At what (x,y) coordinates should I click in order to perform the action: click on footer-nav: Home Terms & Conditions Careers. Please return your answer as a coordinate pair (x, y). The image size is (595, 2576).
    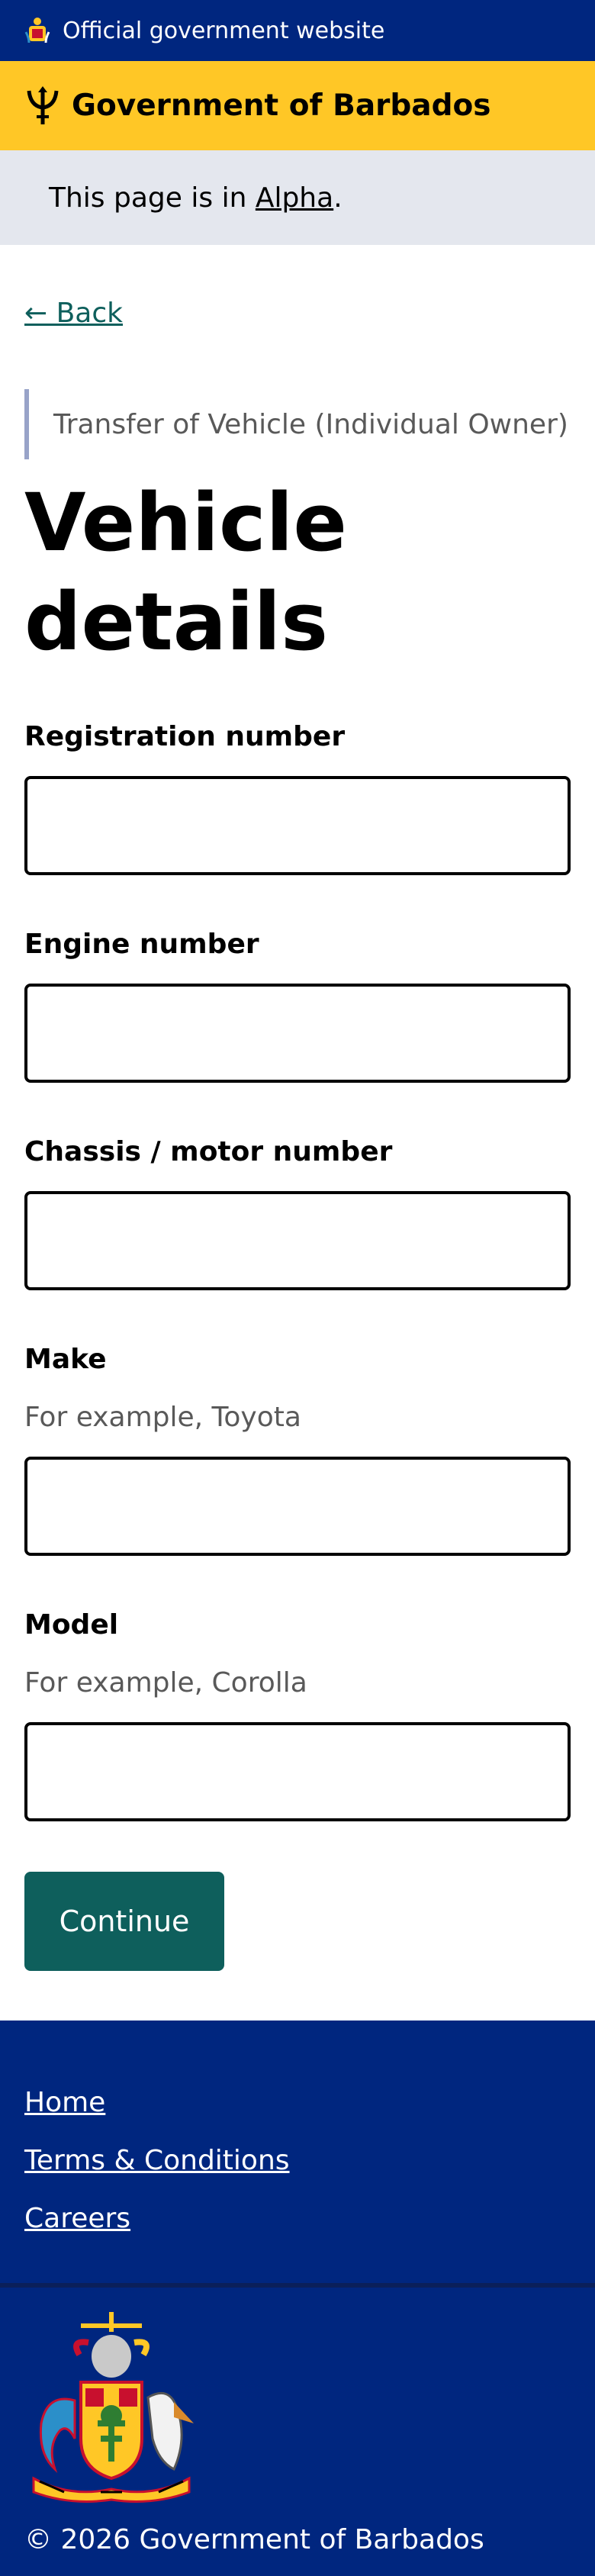
    Looking at the image, I should click on (157, 2161).